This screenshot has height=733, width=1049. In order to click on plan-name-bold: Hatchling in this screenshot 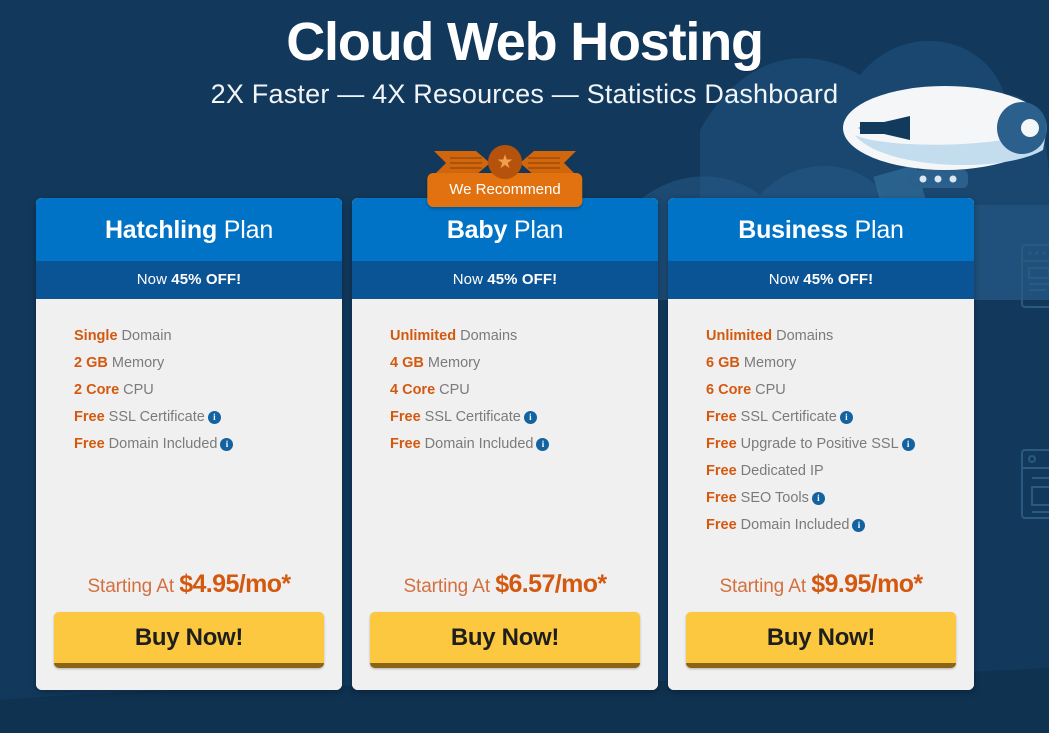, I will do `click(161, 230)`.